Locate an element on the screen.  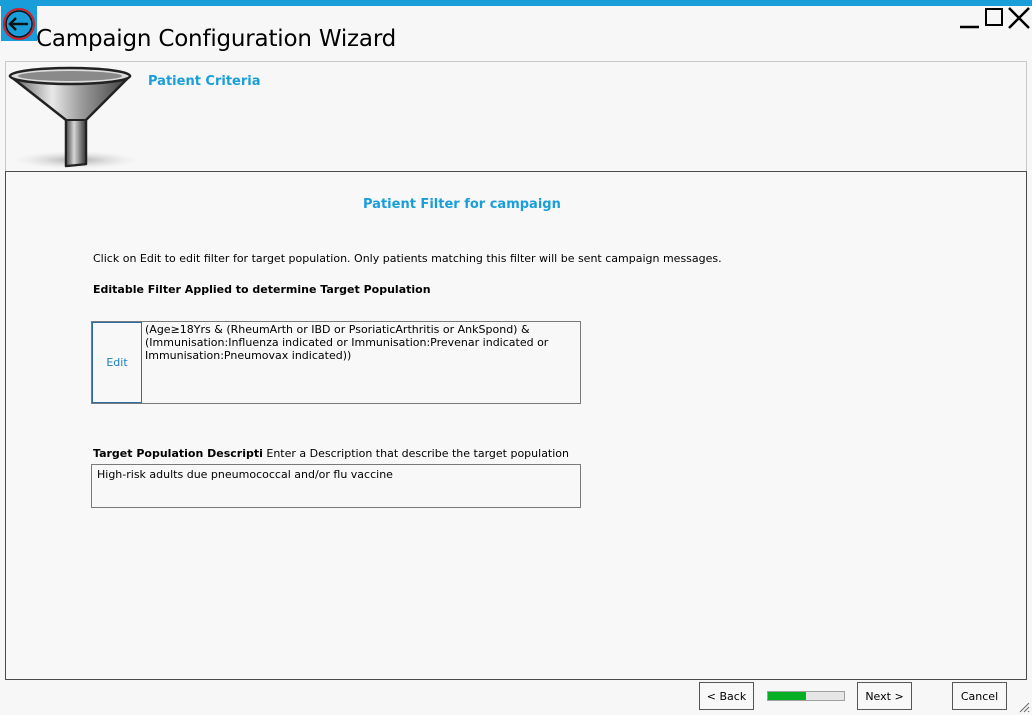
minimize-icon is located at coordinates (969, 27).